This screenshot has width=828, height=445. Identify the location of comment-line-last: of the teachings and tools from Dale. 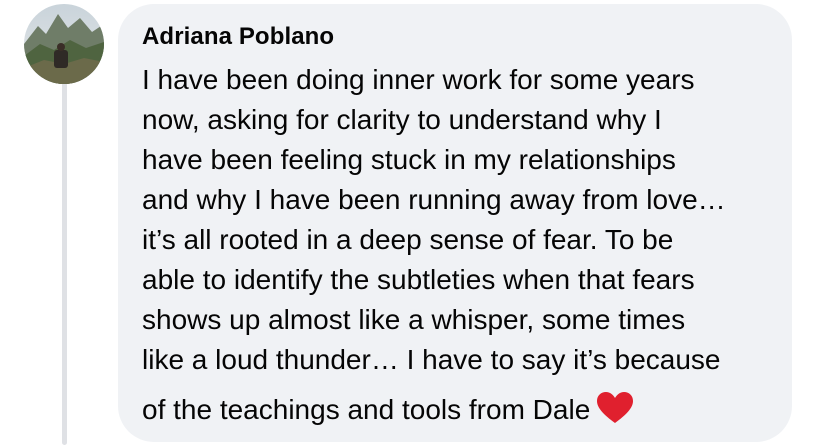
(462, 413).